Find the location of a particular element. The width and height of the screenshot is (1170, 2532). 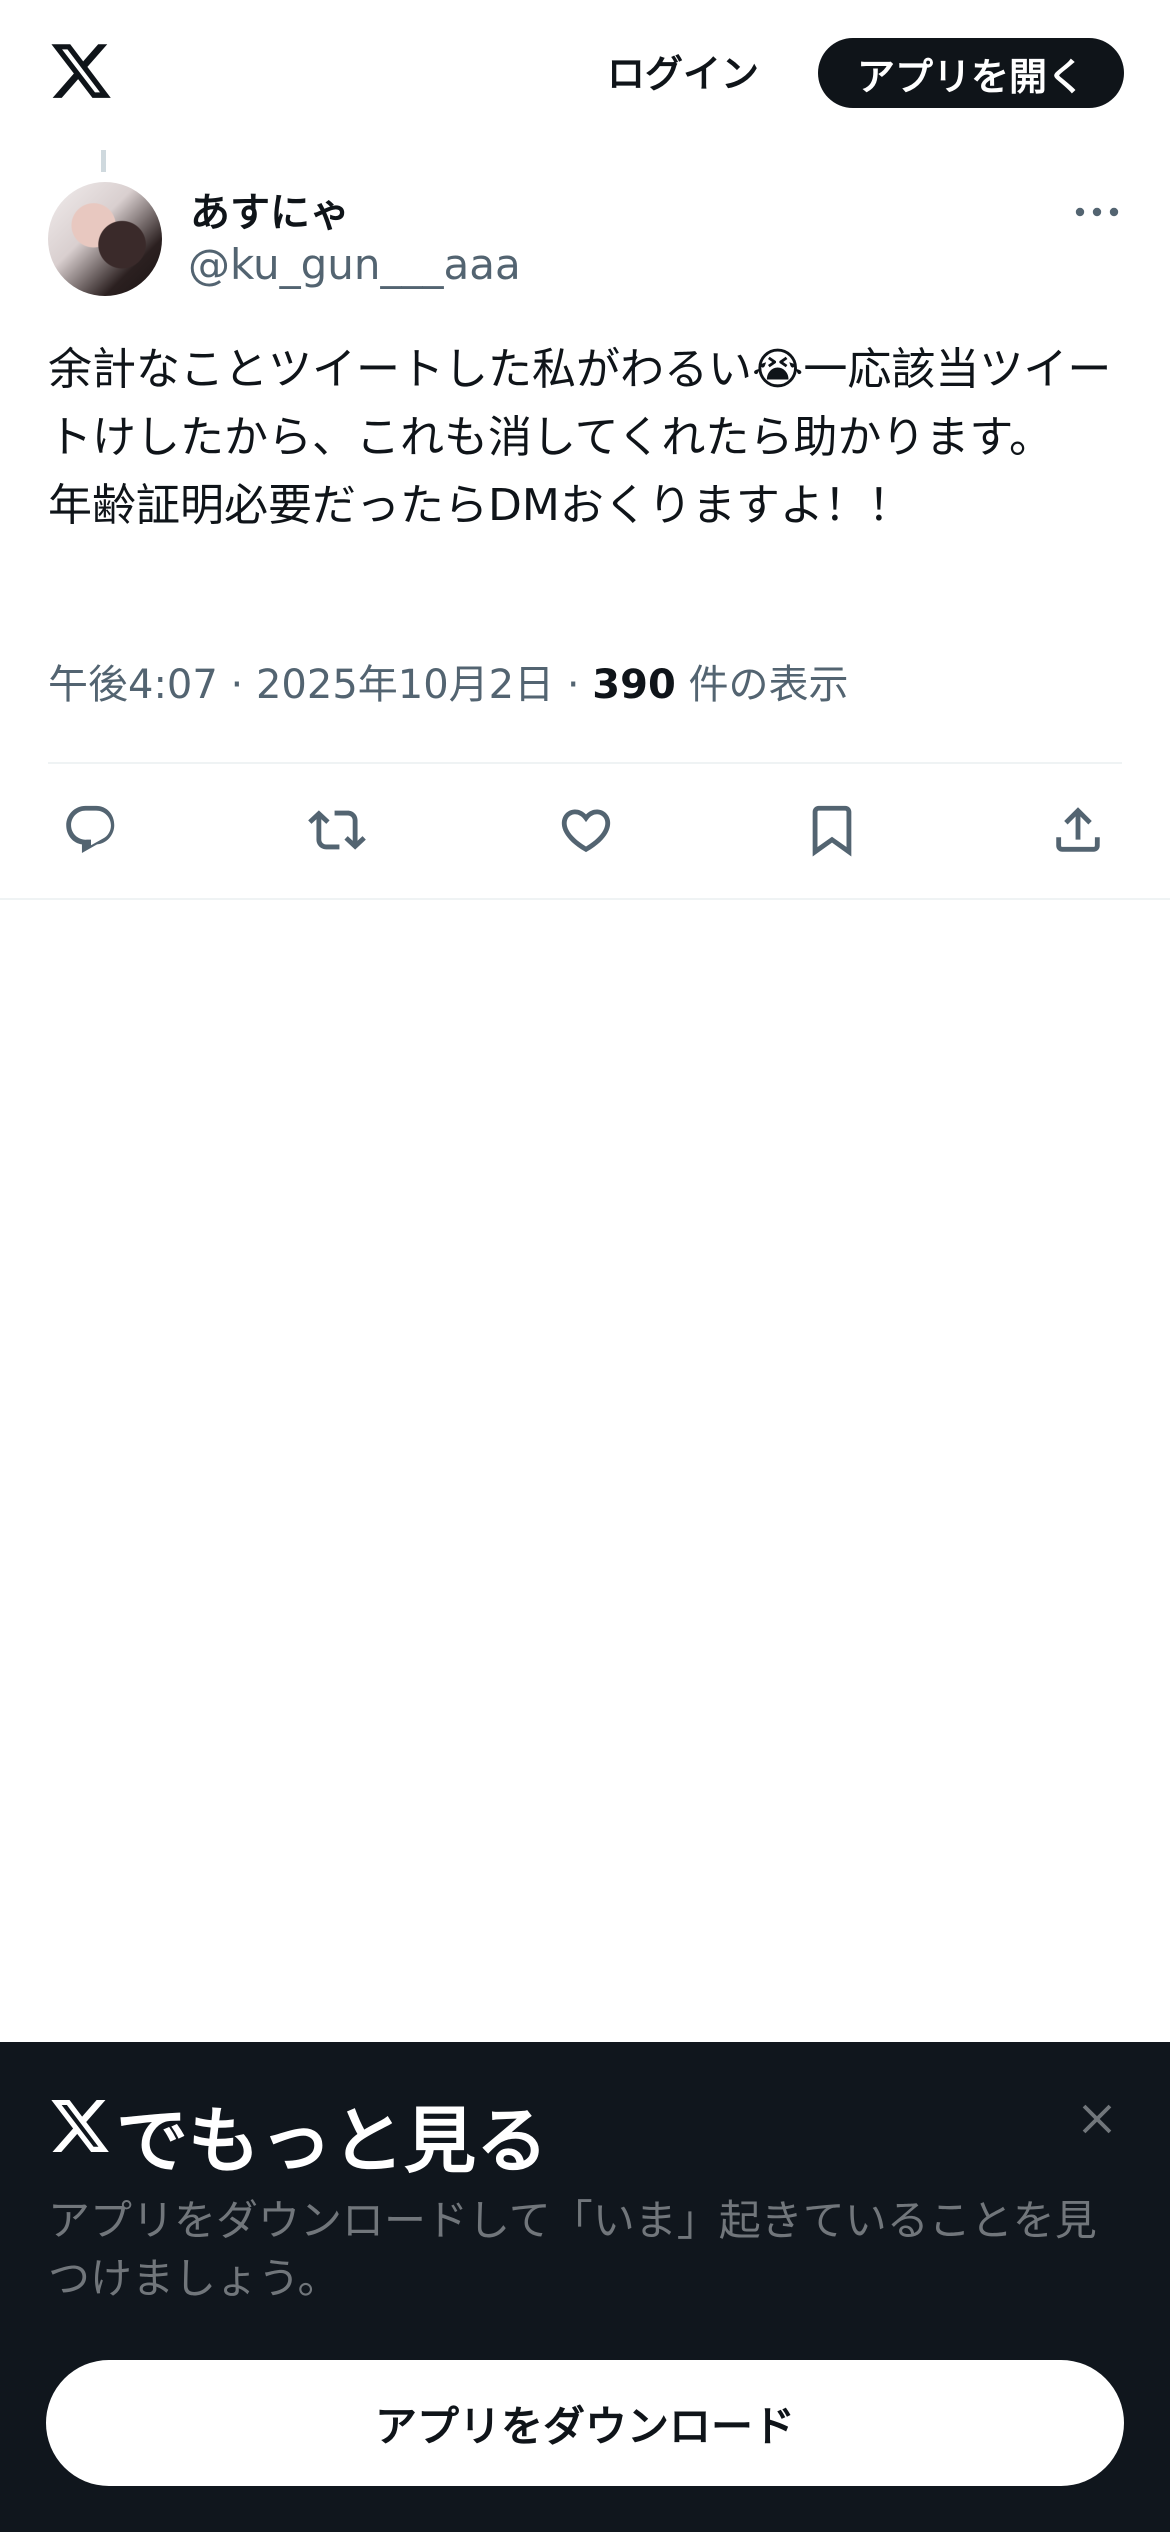

close-icon is located at coordinates (1097, 2119).